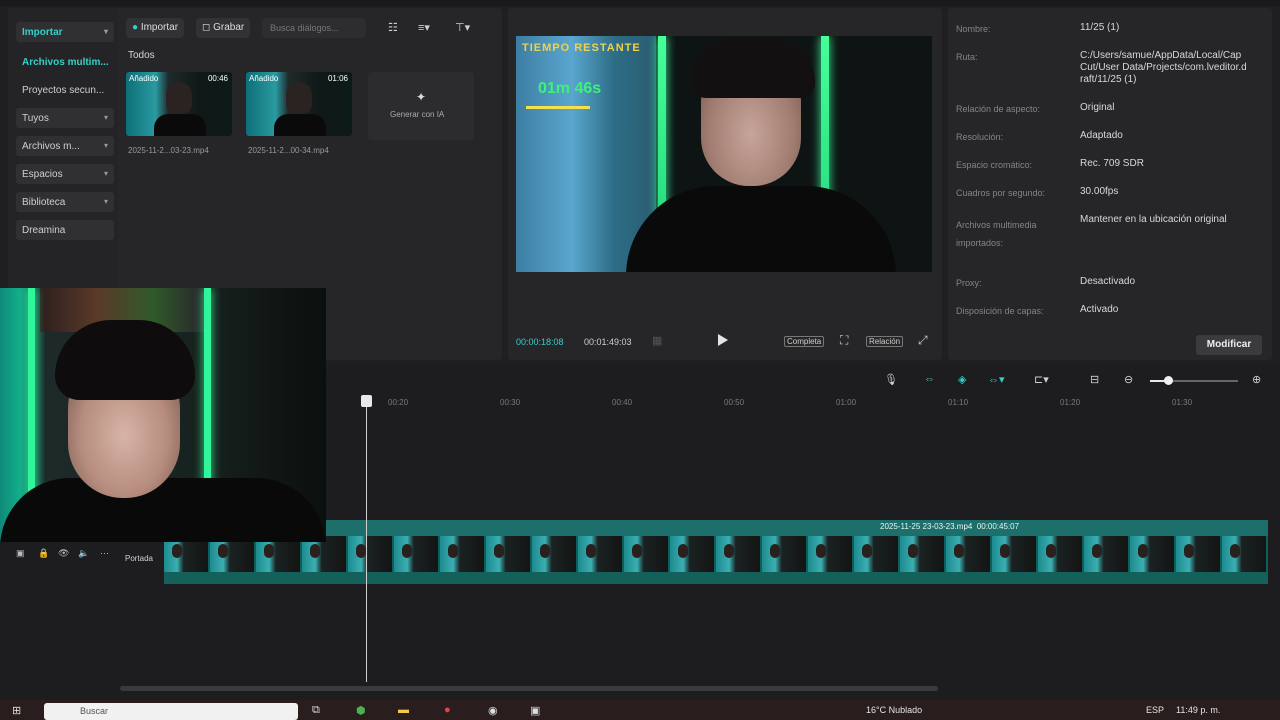 Image resolution: width=1280 pixels, height=720 pixels. I want to click on ratio-button: Relación, so click(885, 341).